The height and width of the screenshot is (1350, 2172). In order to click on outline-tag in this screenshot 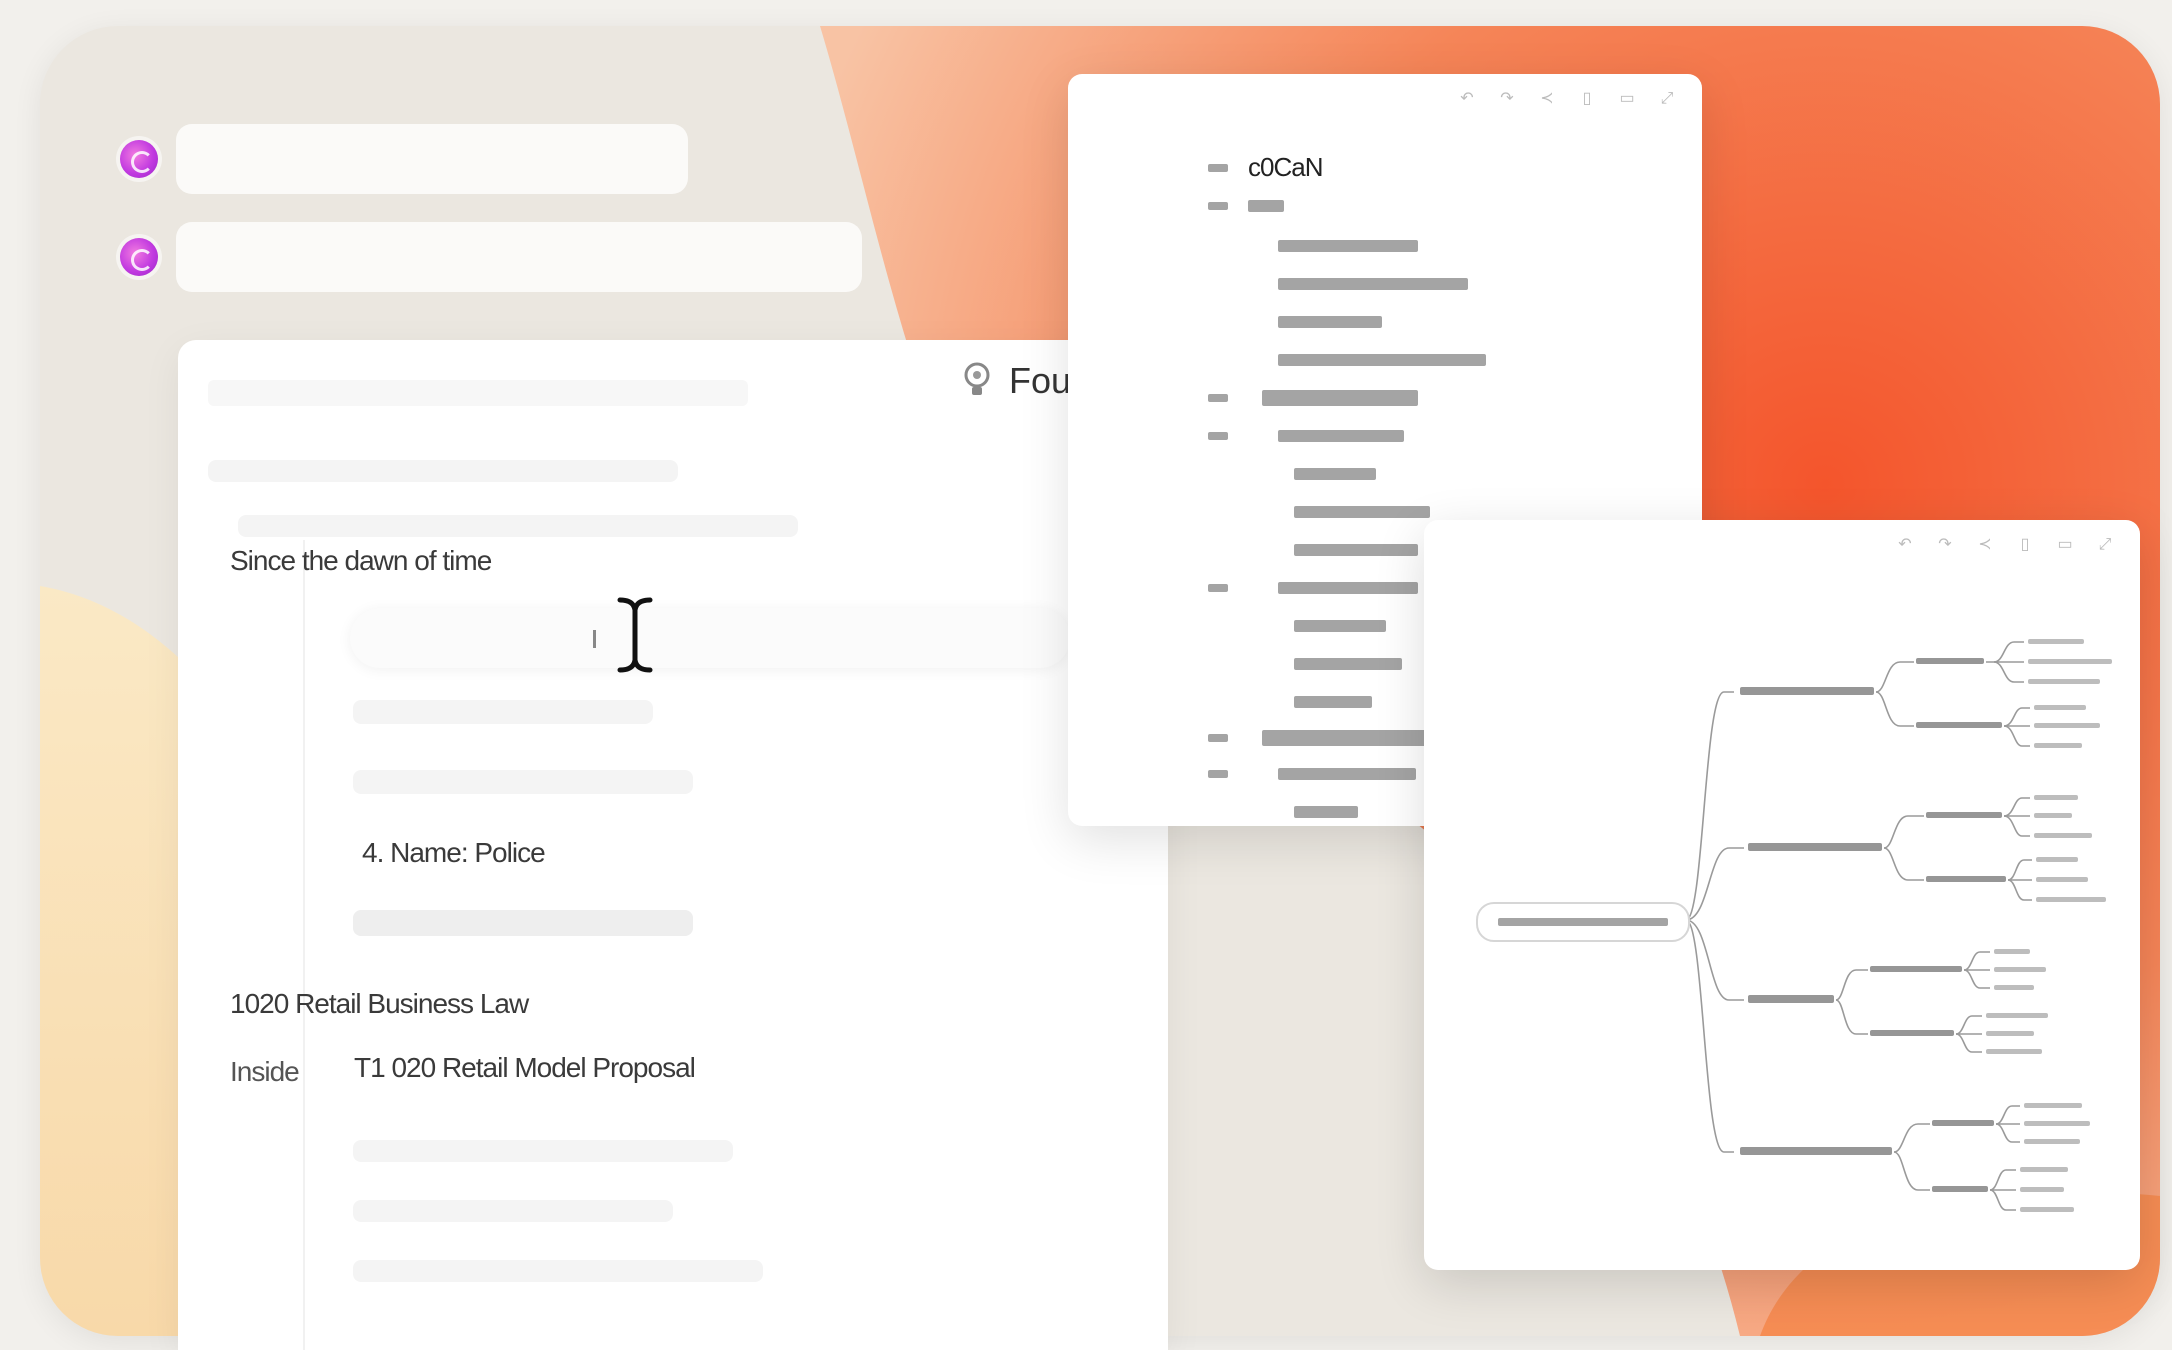, I will do `click(1218, 167)`.